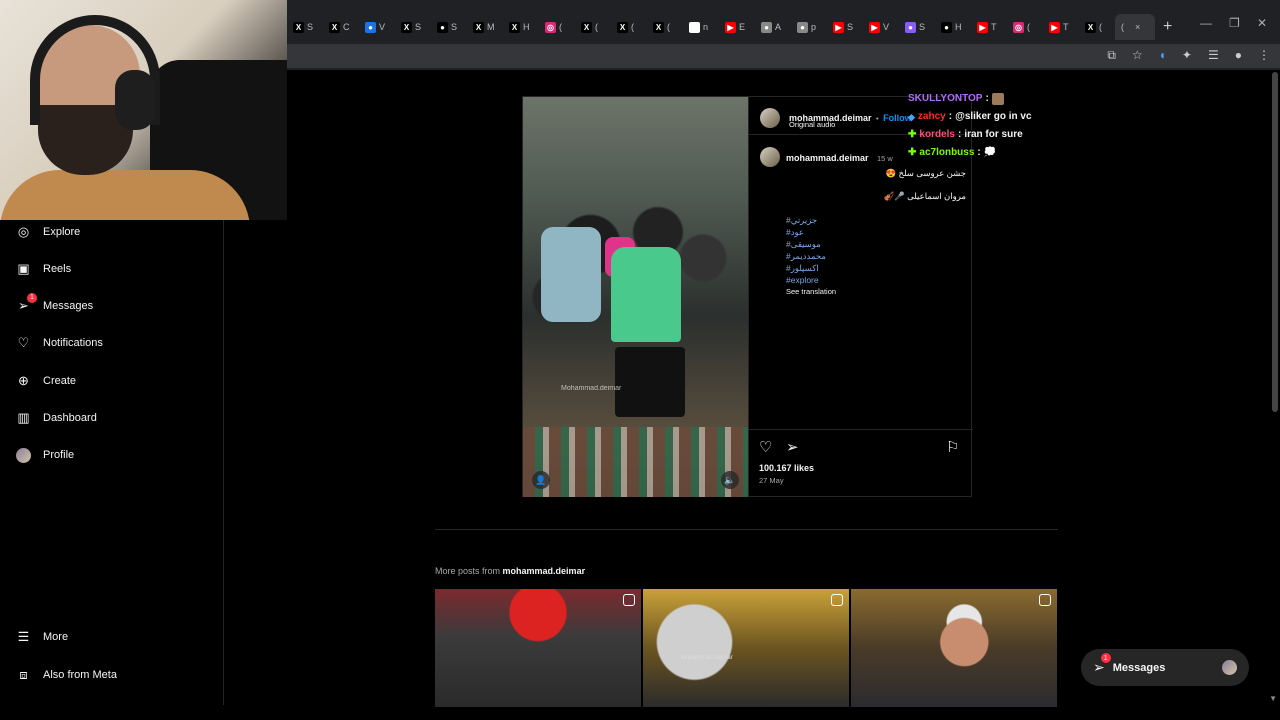 This screenshot has height=720, width=1280. Describe the element at coordinates (42, 637) in the screenshot. I see `sidebar-item-more: ☰ More` at that location.